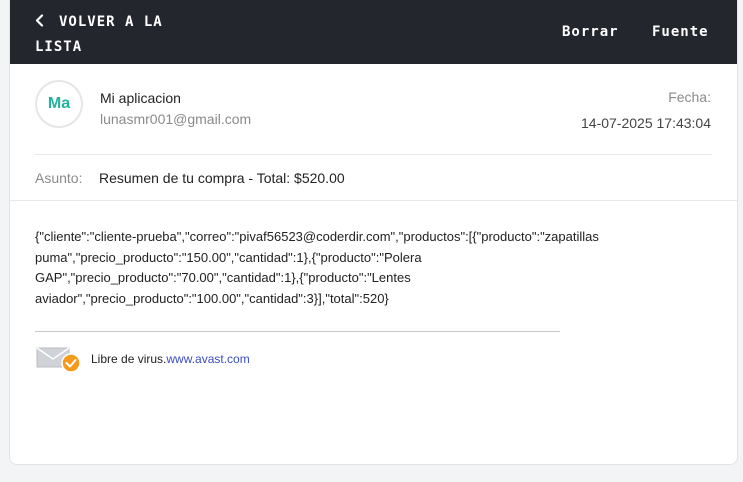 This screenshot has width=743, height=482. Describe the element at coordinates (59, 178) in the screenshot. I see `subject-label: Asunto:` at that location.